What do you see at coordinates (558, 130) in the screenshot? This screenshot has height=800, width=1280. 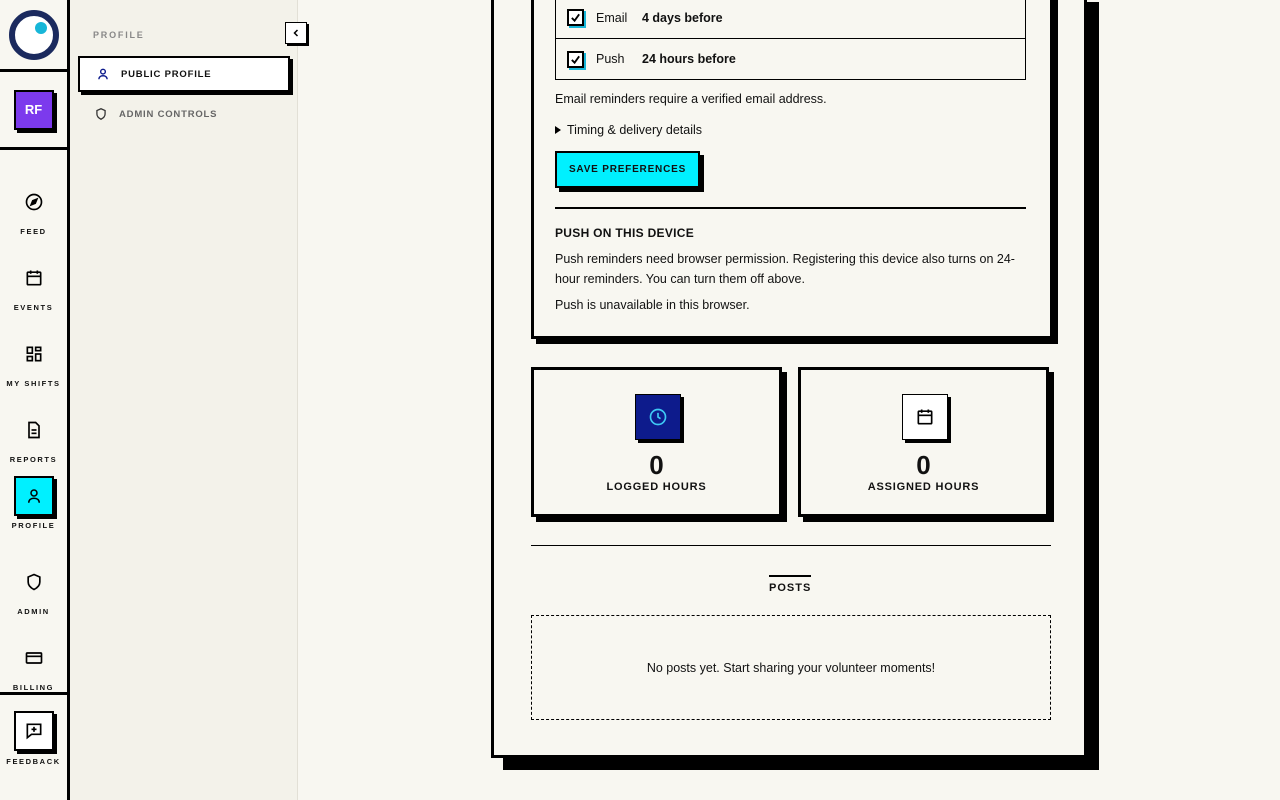 I see `disclosure-triangle-icon` at bounding box center [558, 130].